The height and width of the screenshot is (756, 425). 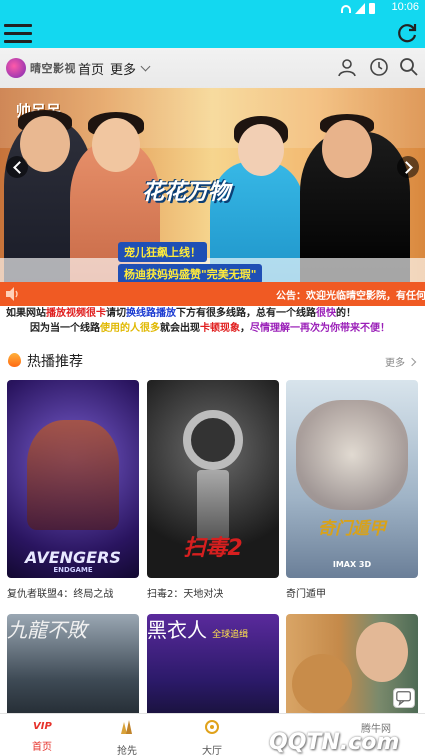 I want to click on nav-more-dropdown: 更多, so click(x=130, y=68).